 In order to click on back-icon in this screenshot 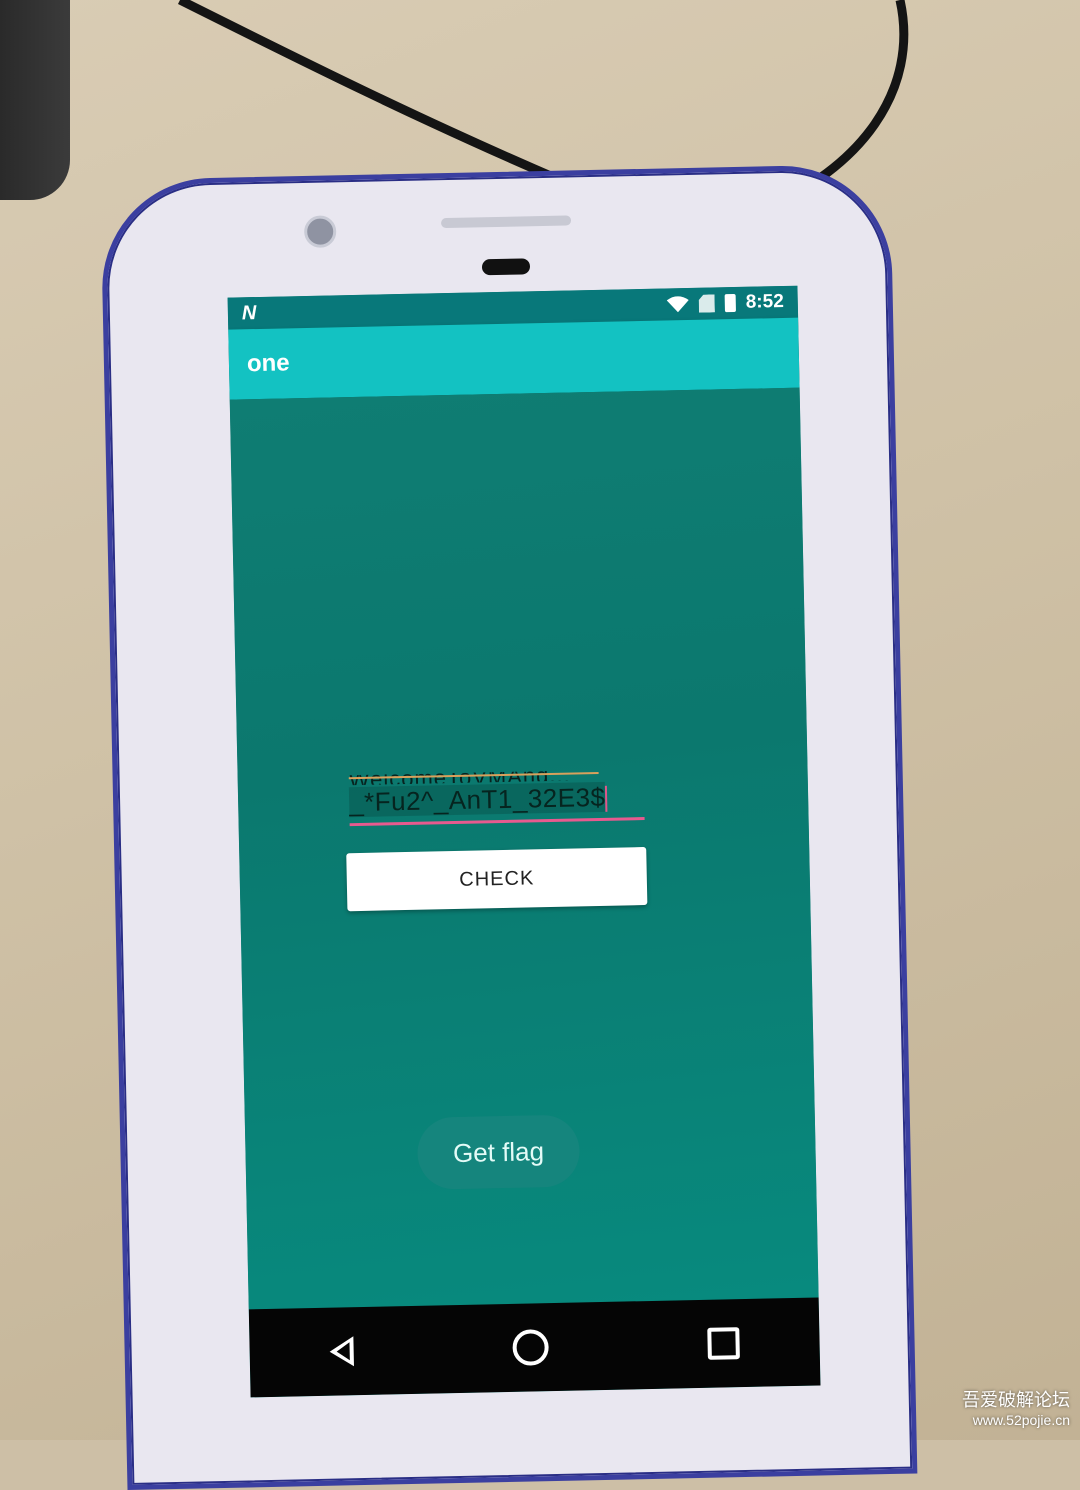, I will do `click(341, 1351)`.